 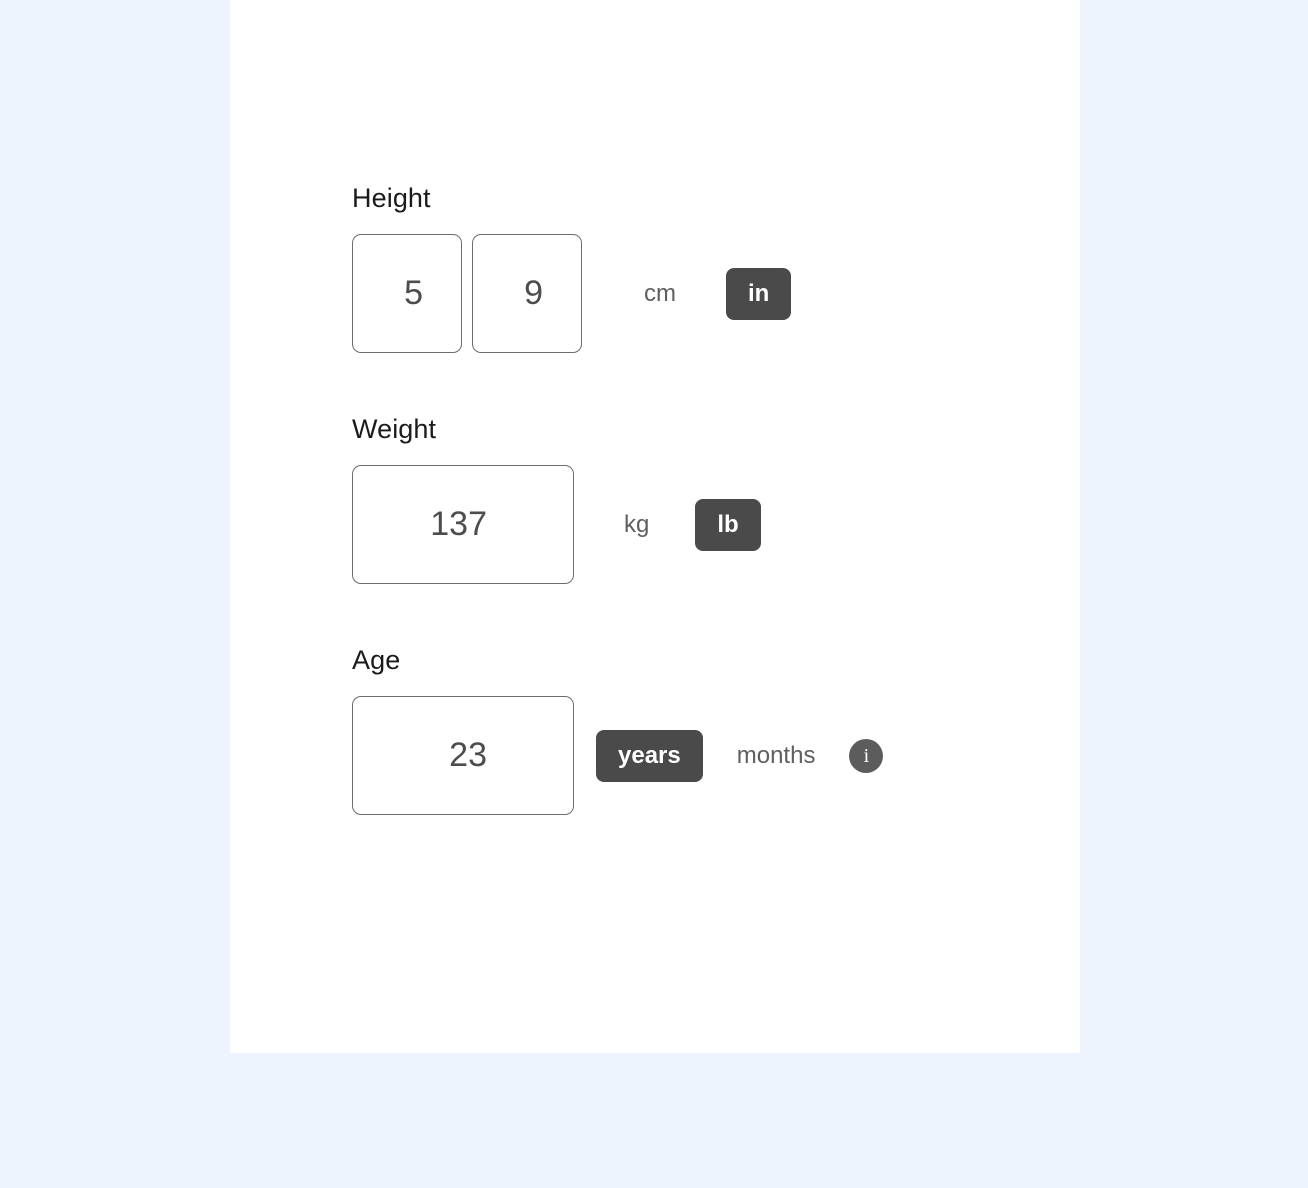 I want to click on weight-label: Weight, so click(x=394, y=429).